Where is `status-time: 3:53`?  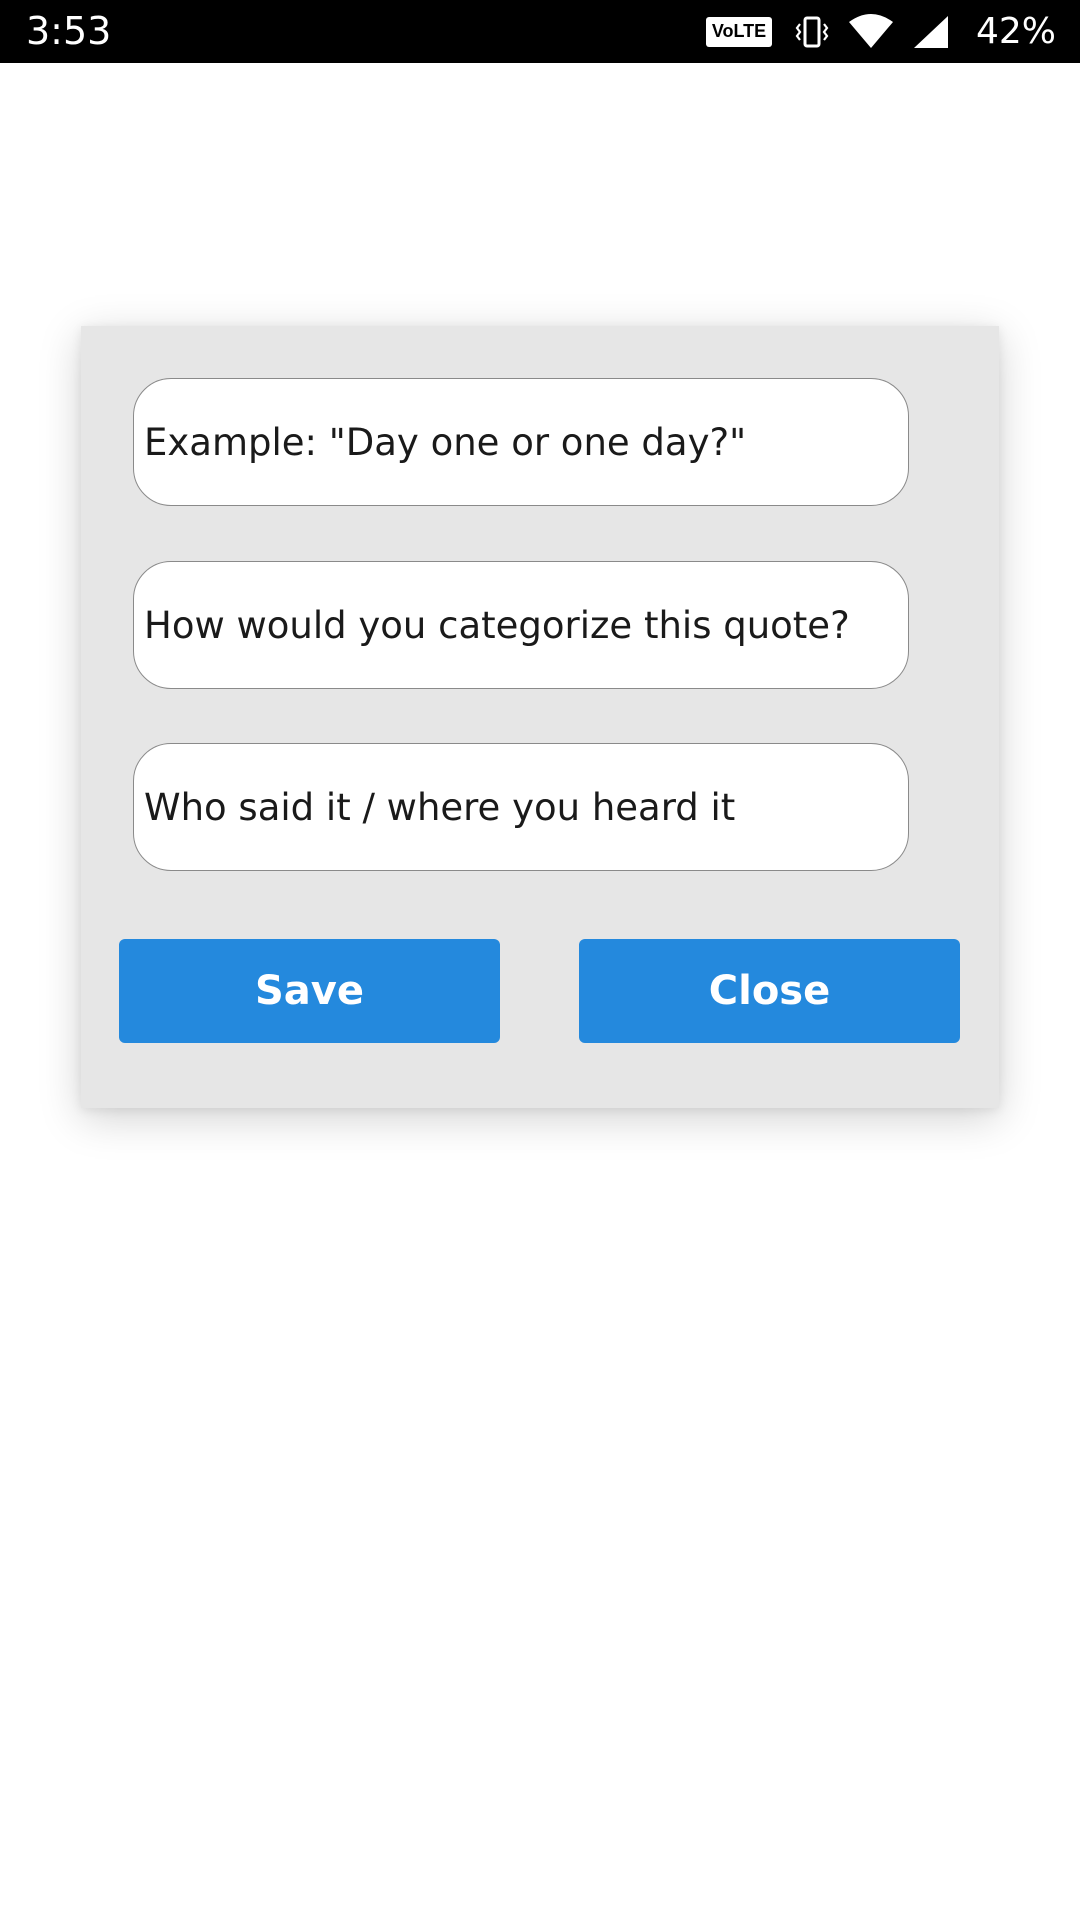
status-time: 3:53 is located at coordinates (69, 31).